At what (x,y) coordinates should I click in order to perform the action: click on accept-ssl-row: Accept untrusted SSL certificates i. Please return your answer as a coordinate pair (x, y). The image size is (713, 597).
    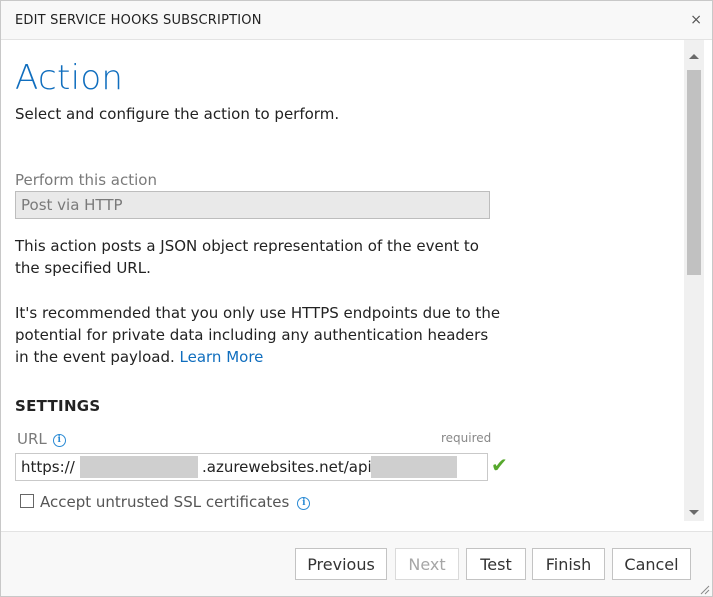
    Looking at the image, I should click on (165, 502).